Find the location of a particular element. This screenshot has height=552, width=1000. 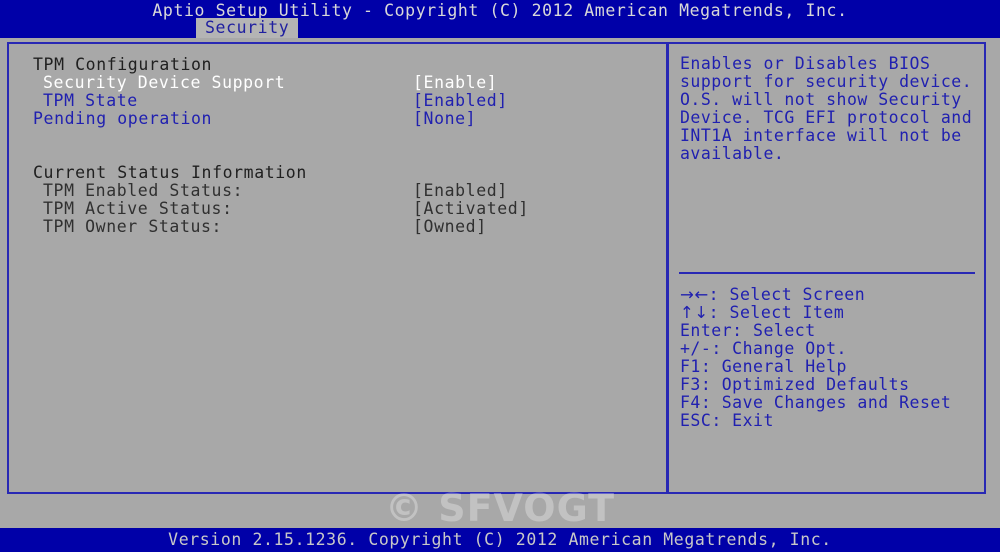

key-legend-desc: : Change Opt. is located at coordinates (779, 348).